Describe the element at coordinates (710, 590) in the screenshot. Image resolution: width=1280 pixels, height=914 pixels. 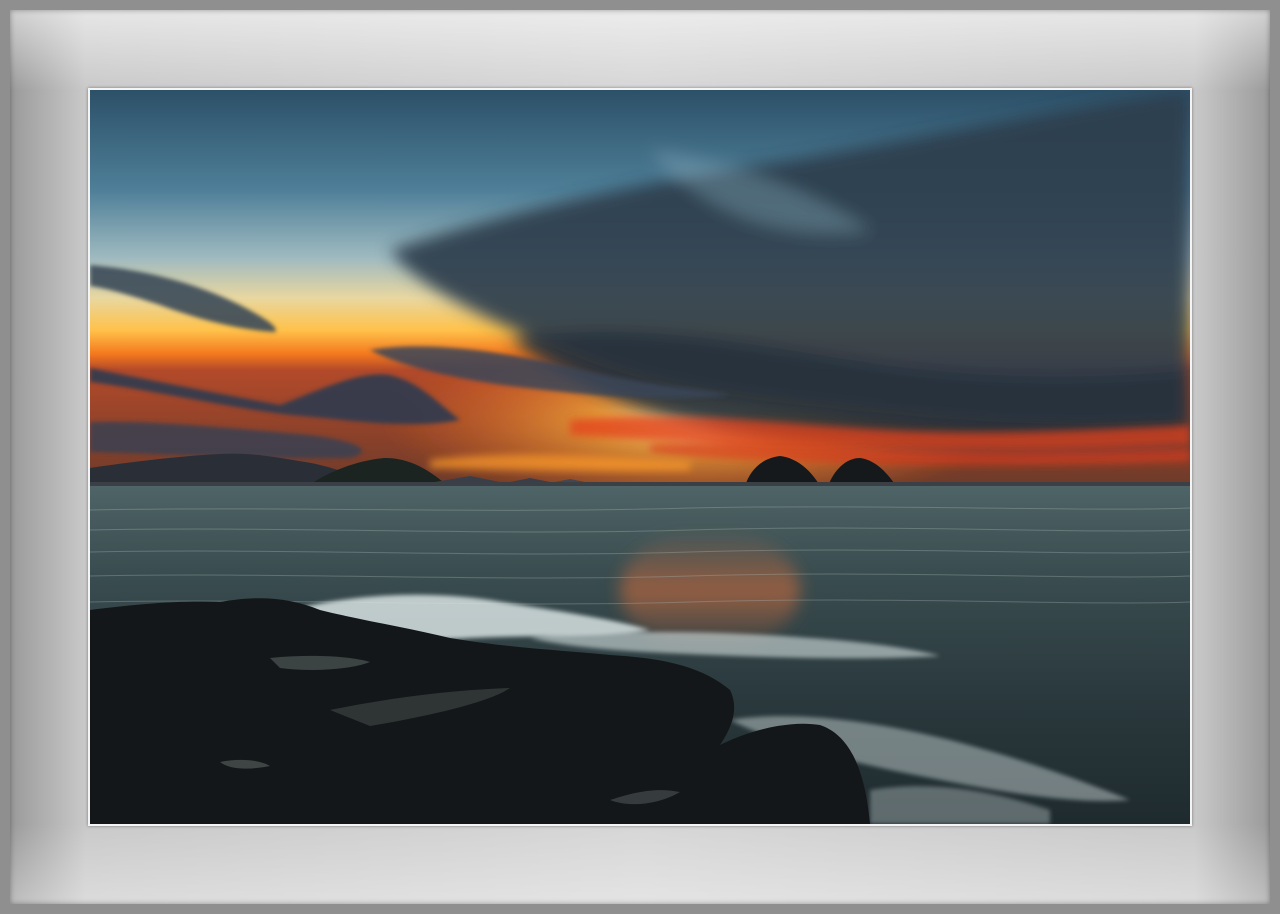
I see `sun-reflection` at that location.